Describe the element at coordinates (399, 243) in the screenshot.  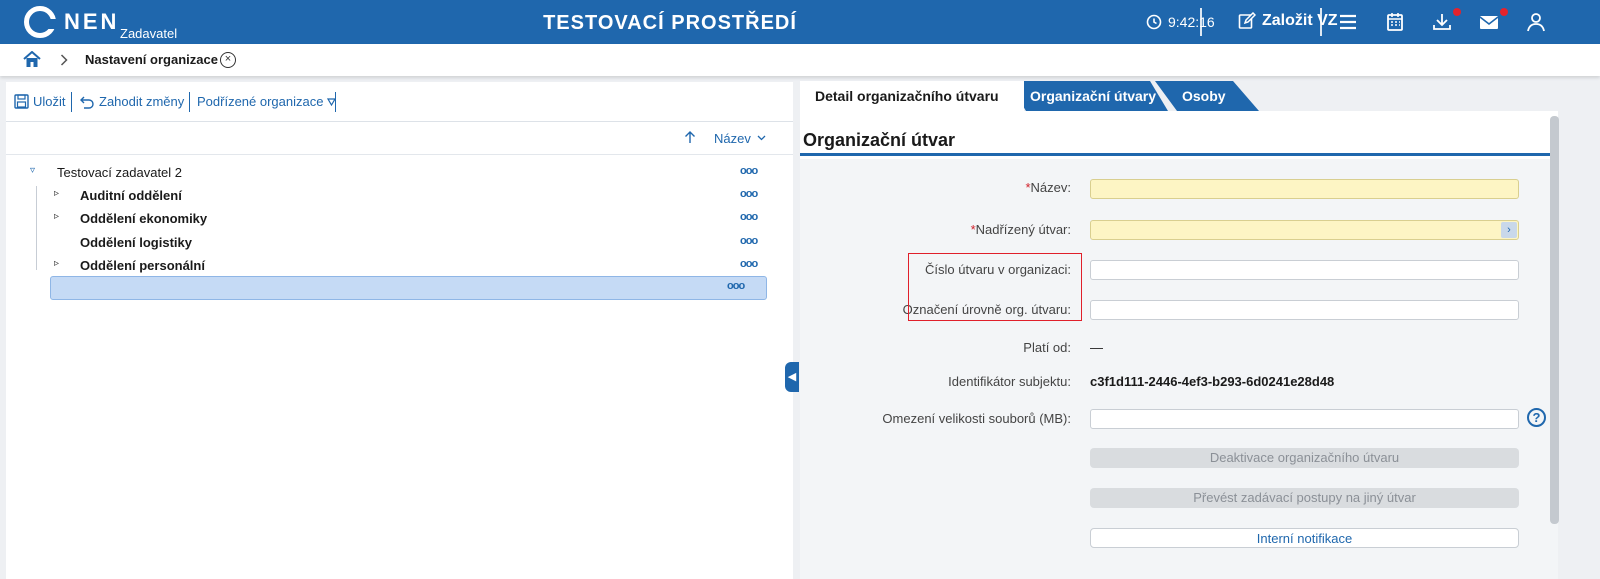
I see `tree-item: Oddělení logistiky ooo` at that location.